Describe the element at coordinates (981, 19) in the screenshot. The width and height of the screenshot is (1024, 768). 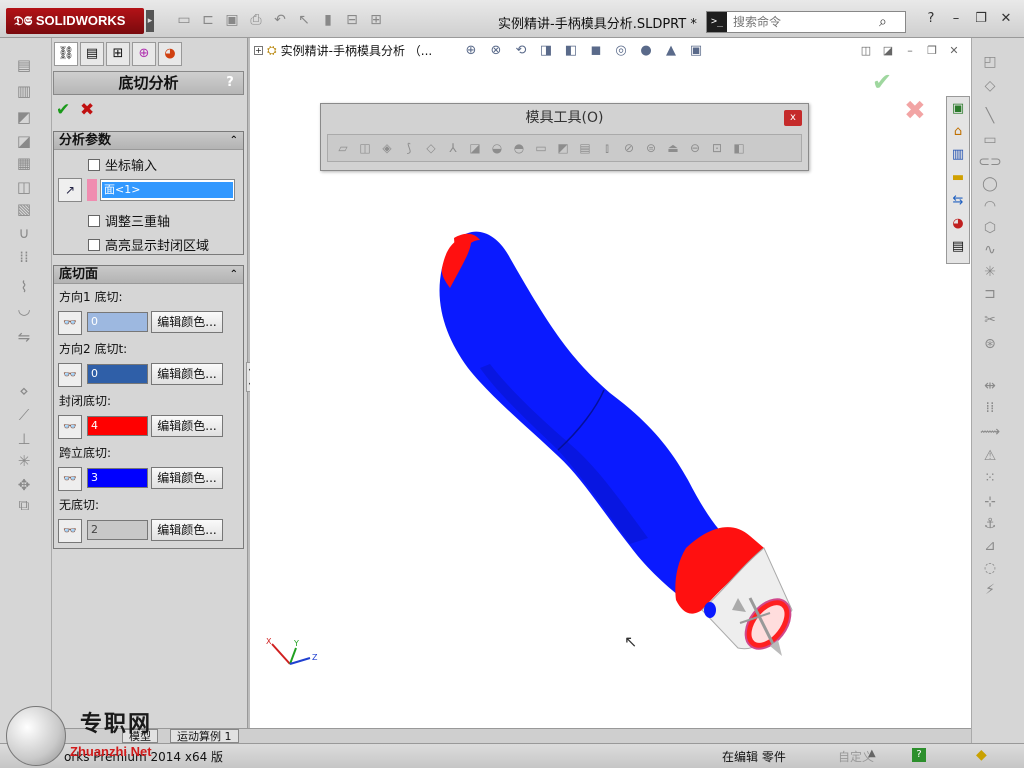
I see `restore-icon: ❐` at that location.